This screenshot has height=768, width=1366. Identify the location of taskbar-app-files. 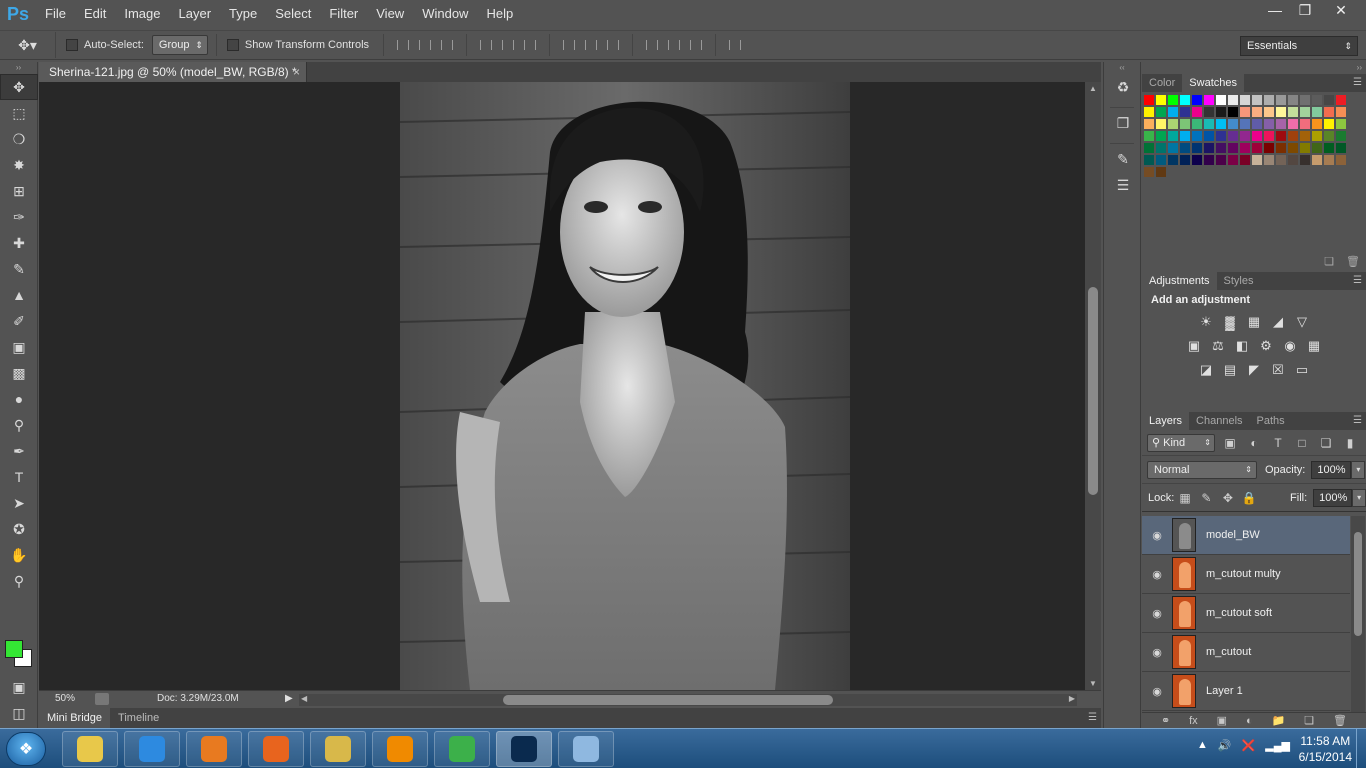
(338, 749).